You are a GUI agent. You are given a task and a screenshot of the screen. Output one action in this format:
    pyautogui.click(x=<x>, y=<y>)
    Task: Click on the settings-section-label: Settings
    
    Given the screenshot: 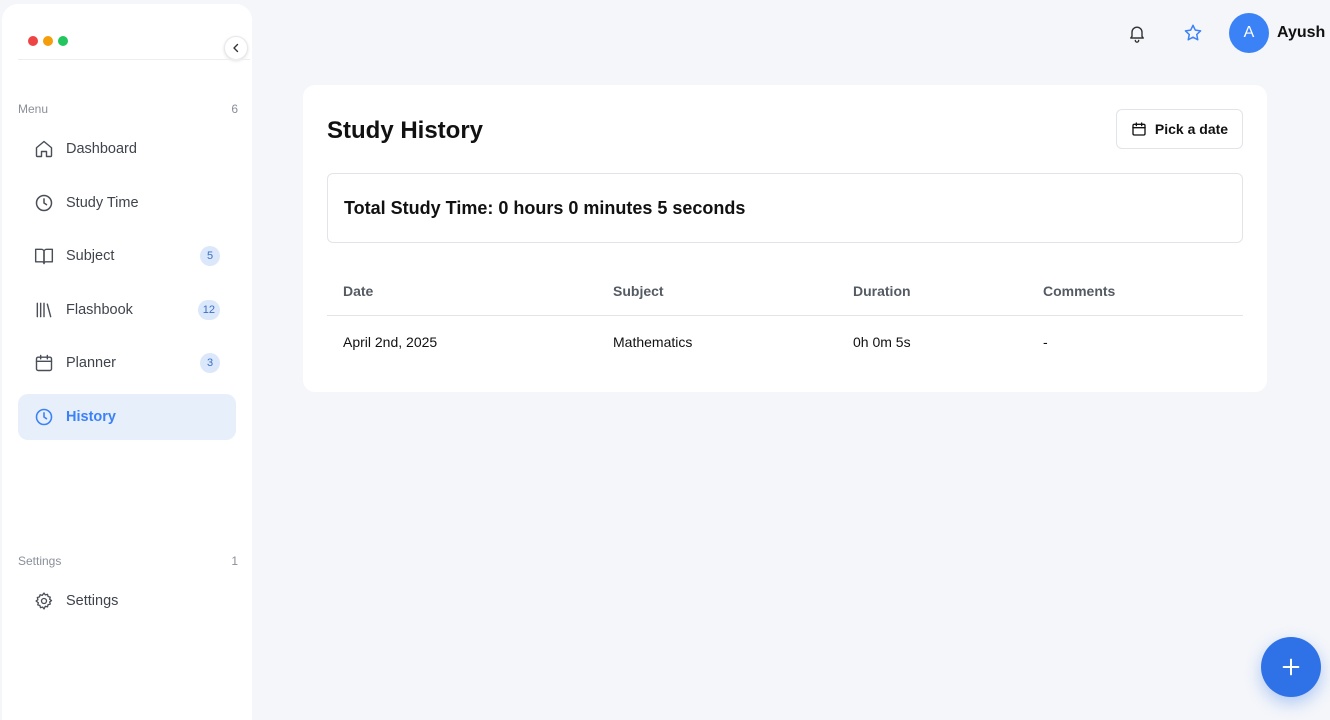 What is the action you would take?
    pyautogui.click(x=40, y=561)
    